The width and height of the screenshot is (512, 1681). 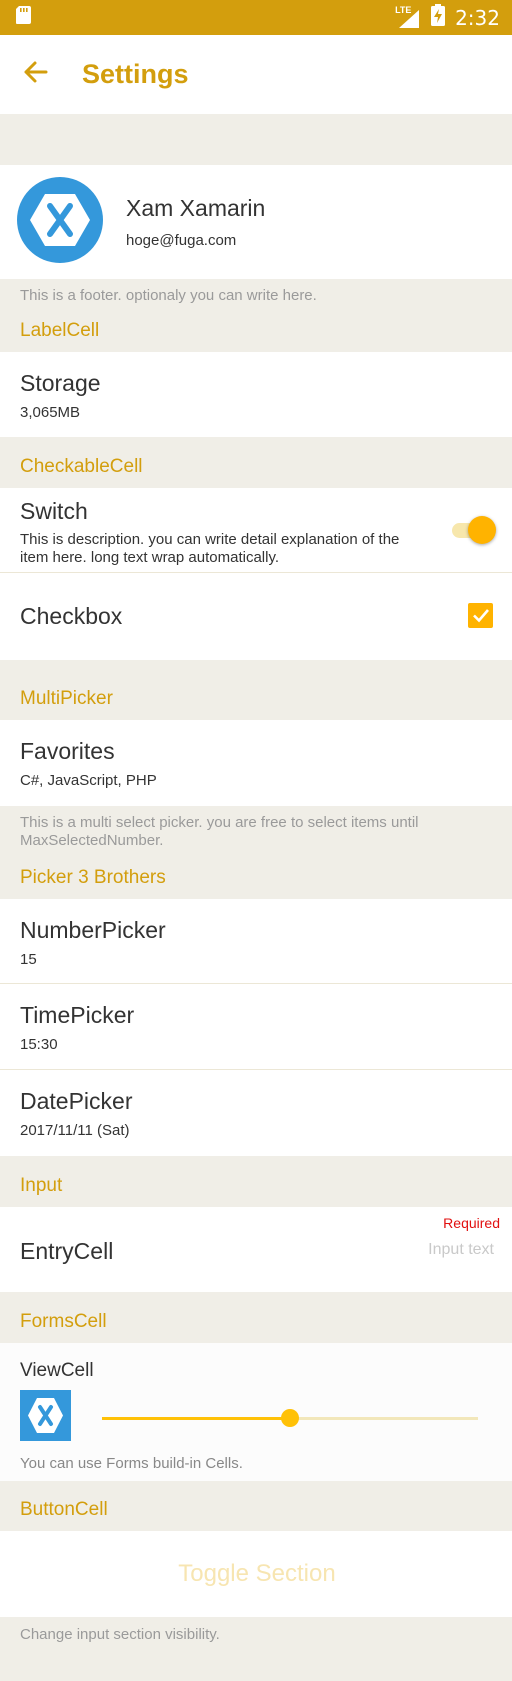 What do you see at coordinates (256, 877) in the screenshot?
I see `section-header-pickers: Picker 3 Brothers` at bounding box center [256, 877].